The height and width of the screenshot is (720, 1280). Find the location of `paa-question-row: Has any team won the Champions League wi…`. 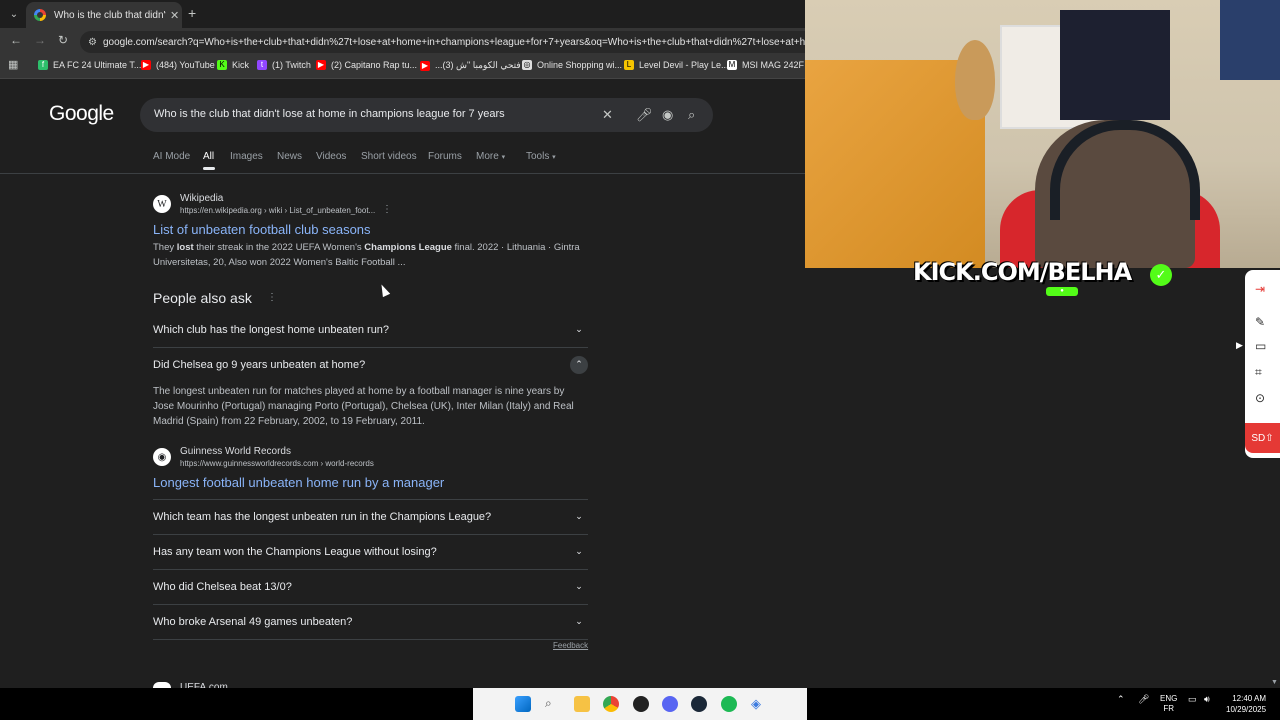

paa-question-row: Has any team won the Champions League wi… is located at coordinates (370, 552).